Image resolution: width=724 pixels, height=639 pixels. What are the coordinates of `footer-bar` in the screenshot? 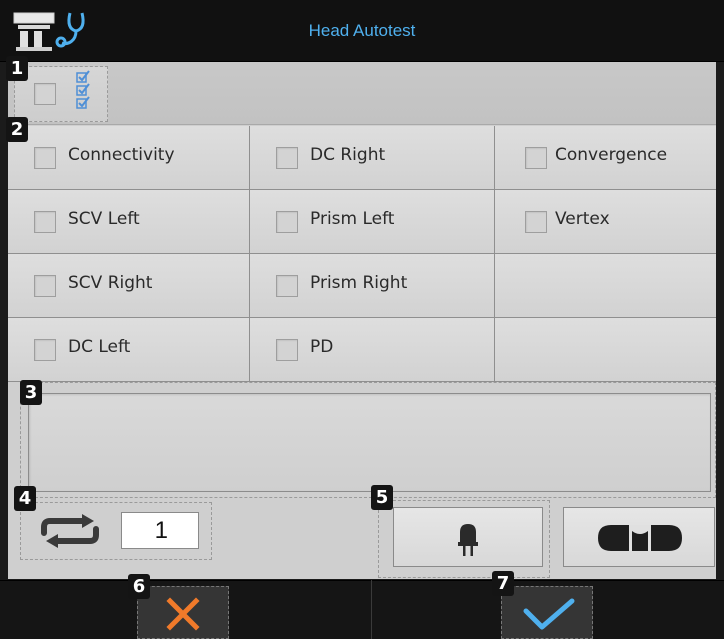 It's located at (362, 609).